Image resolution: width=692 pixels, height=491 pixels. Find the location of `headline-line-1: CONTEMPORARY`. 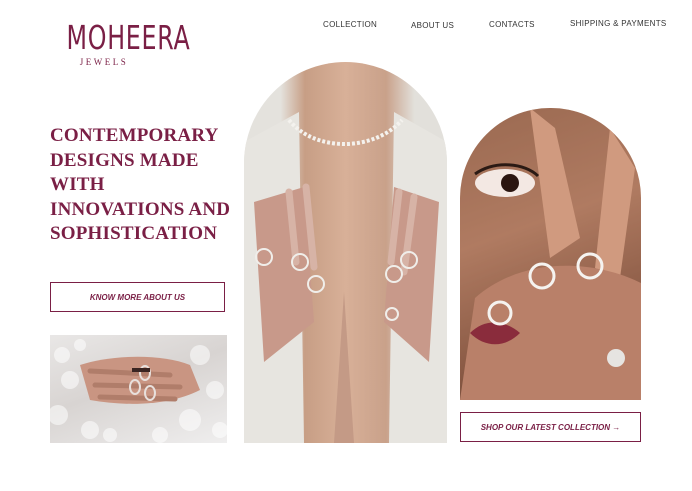

headline-line-1: CONTEMPORARY is located at coordinates (134, 135).